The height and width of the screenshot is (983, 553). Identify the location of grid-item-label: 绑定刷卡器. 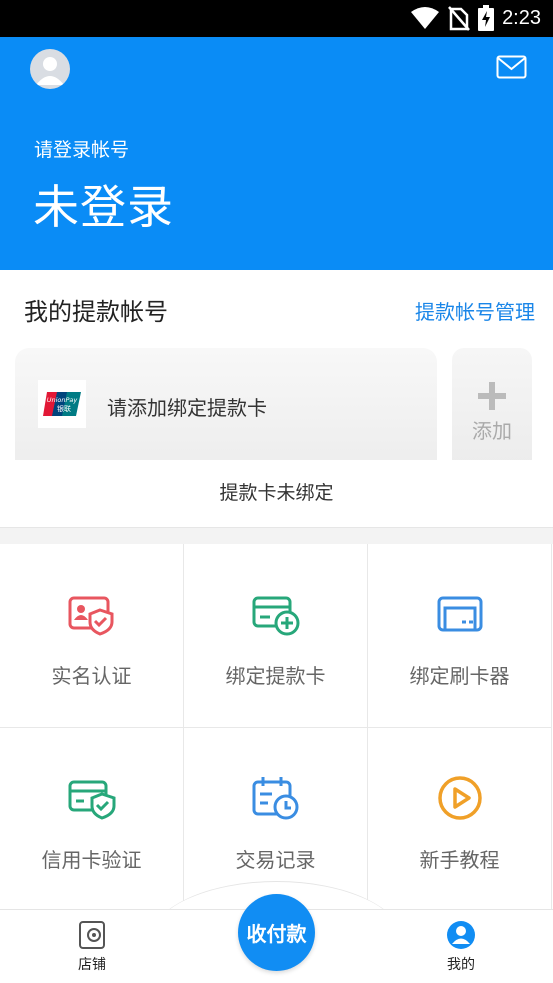
(459, 676).